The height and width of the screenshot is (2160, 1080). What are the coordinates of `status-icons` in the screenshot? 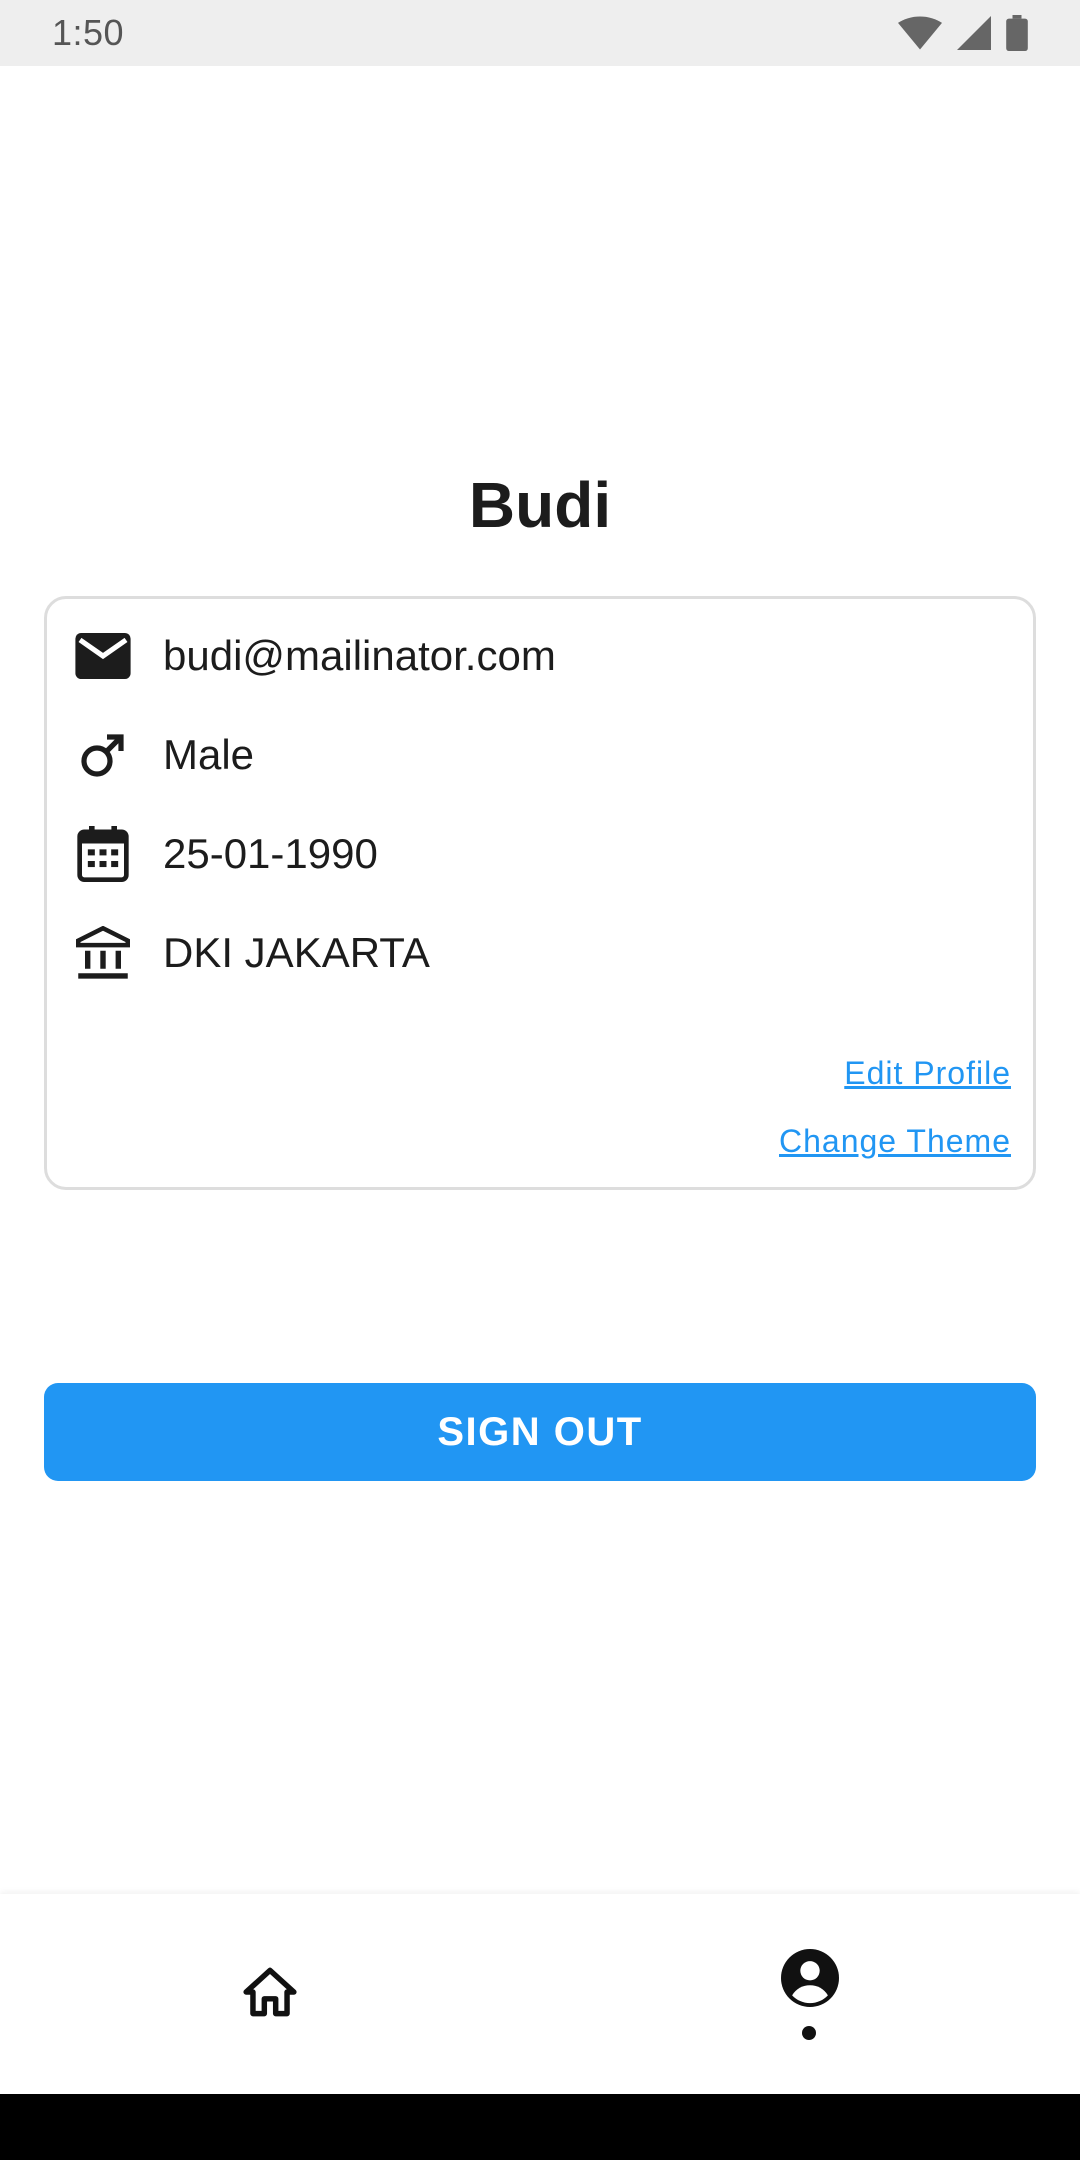 It's located at (963, 33).